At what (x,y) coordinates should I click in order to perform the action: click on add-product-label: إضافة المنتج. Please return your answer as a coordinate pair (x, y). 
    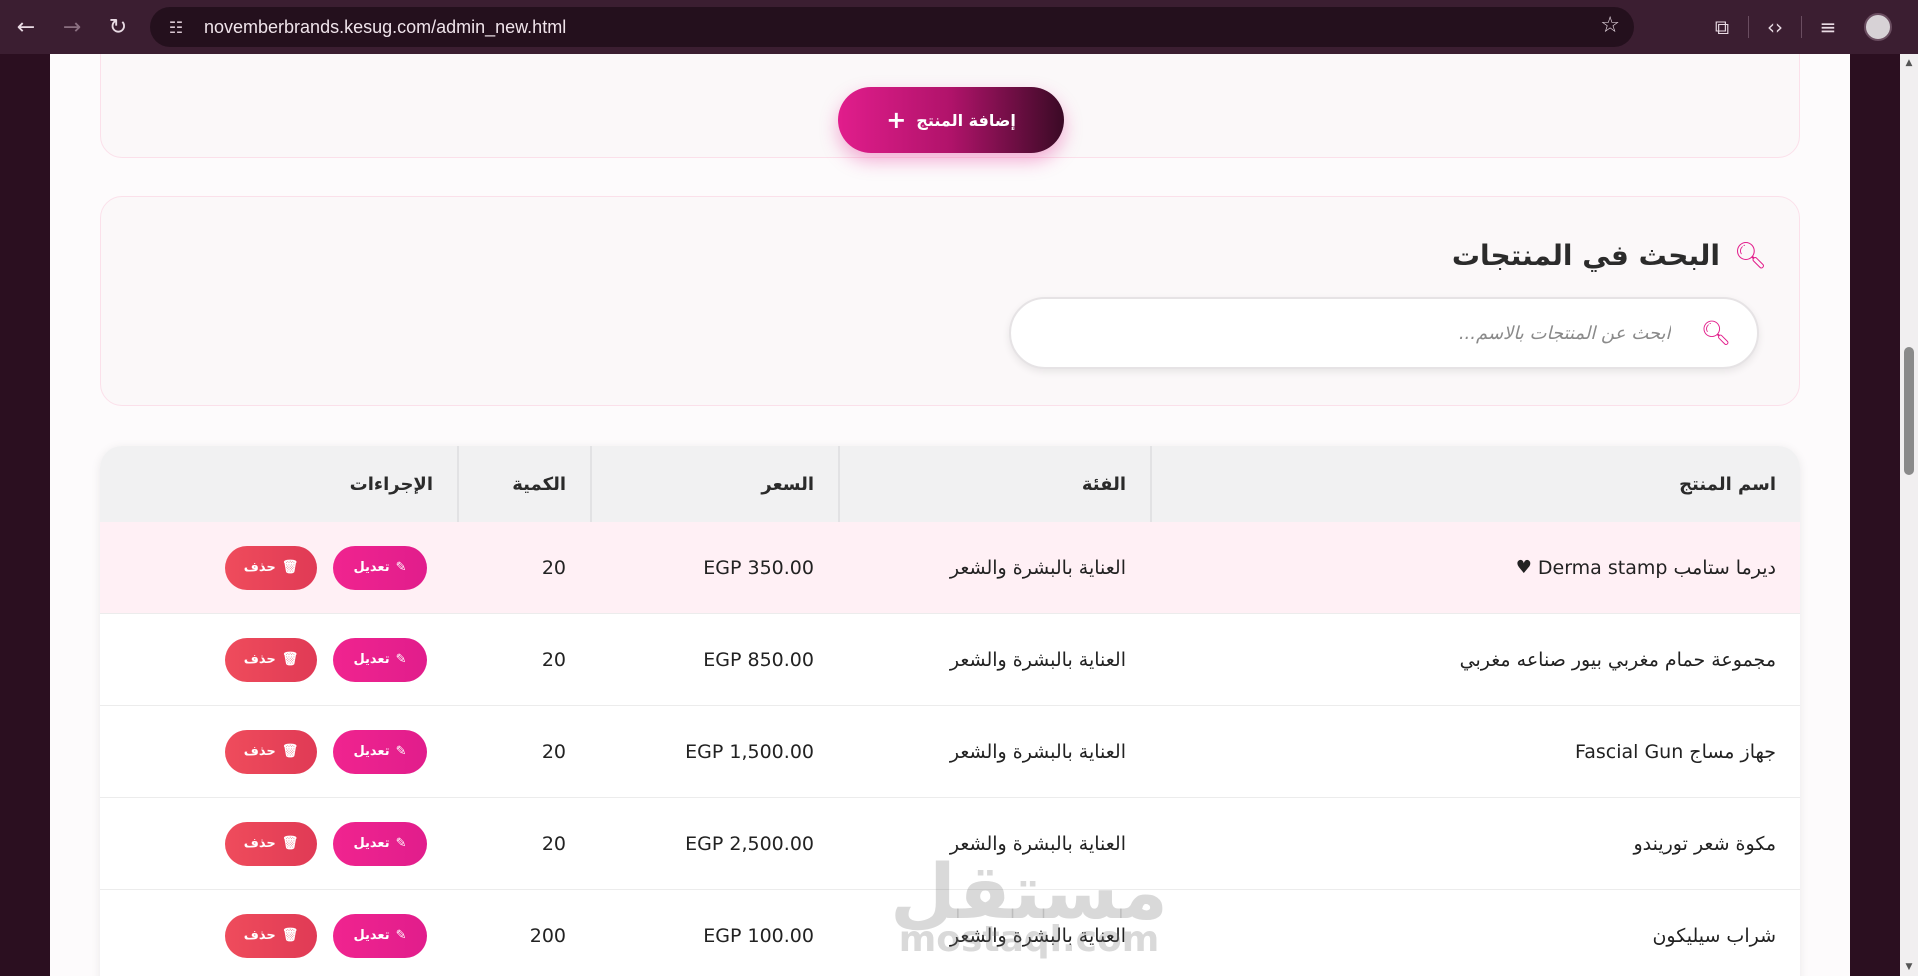
    Looking at the image, I should click on (966, 120).